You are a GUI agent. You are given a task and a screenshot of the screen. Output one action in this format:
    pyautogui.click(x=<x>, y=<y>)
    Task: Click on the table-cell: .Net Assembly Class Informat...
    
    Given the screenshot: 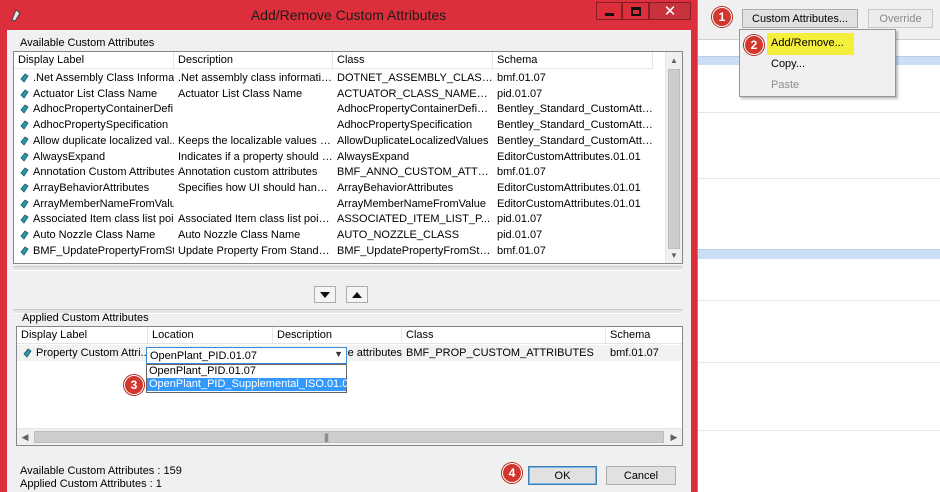 What is the action you would take?
    pyautogui.click(x=94, y=78)
    